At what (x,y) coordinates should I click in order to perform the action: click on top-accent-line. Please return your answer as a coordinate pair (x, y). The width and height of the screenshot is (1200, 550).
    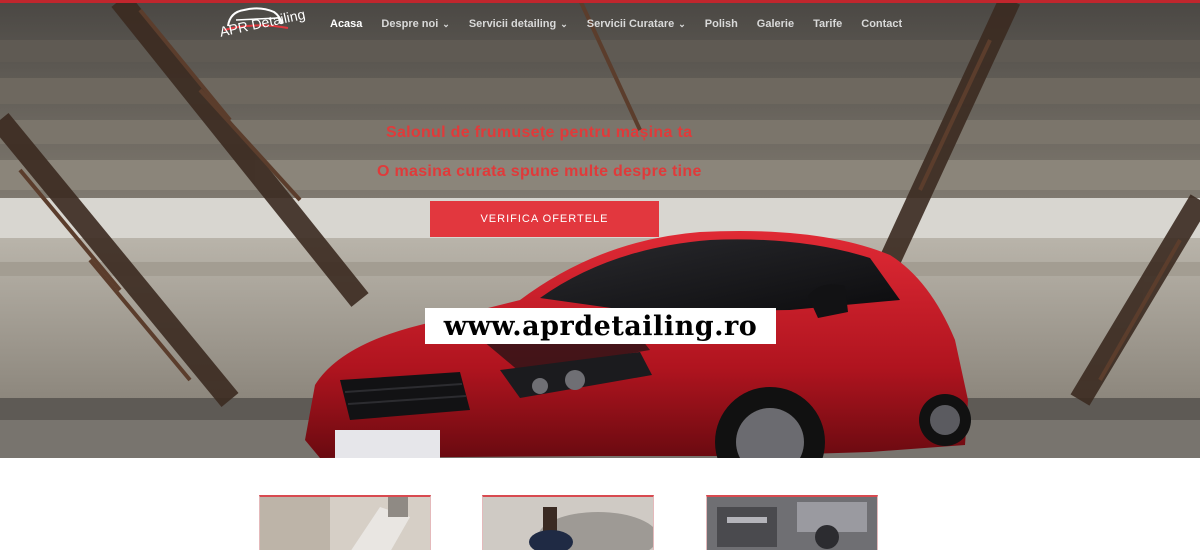
    Looking at the image, I should click on (600, 1).